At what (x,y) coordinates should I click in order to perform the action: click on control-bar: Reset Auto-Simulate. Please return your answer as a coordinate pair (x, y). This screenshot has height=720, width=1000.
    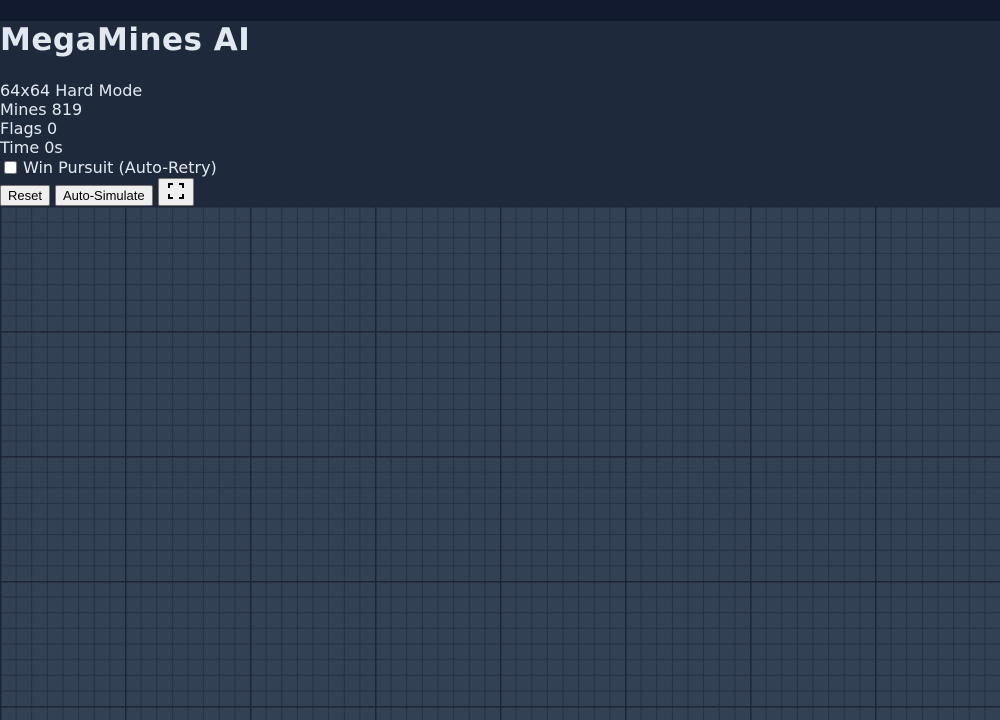
    Looking at the image, I should click on (99, 192).